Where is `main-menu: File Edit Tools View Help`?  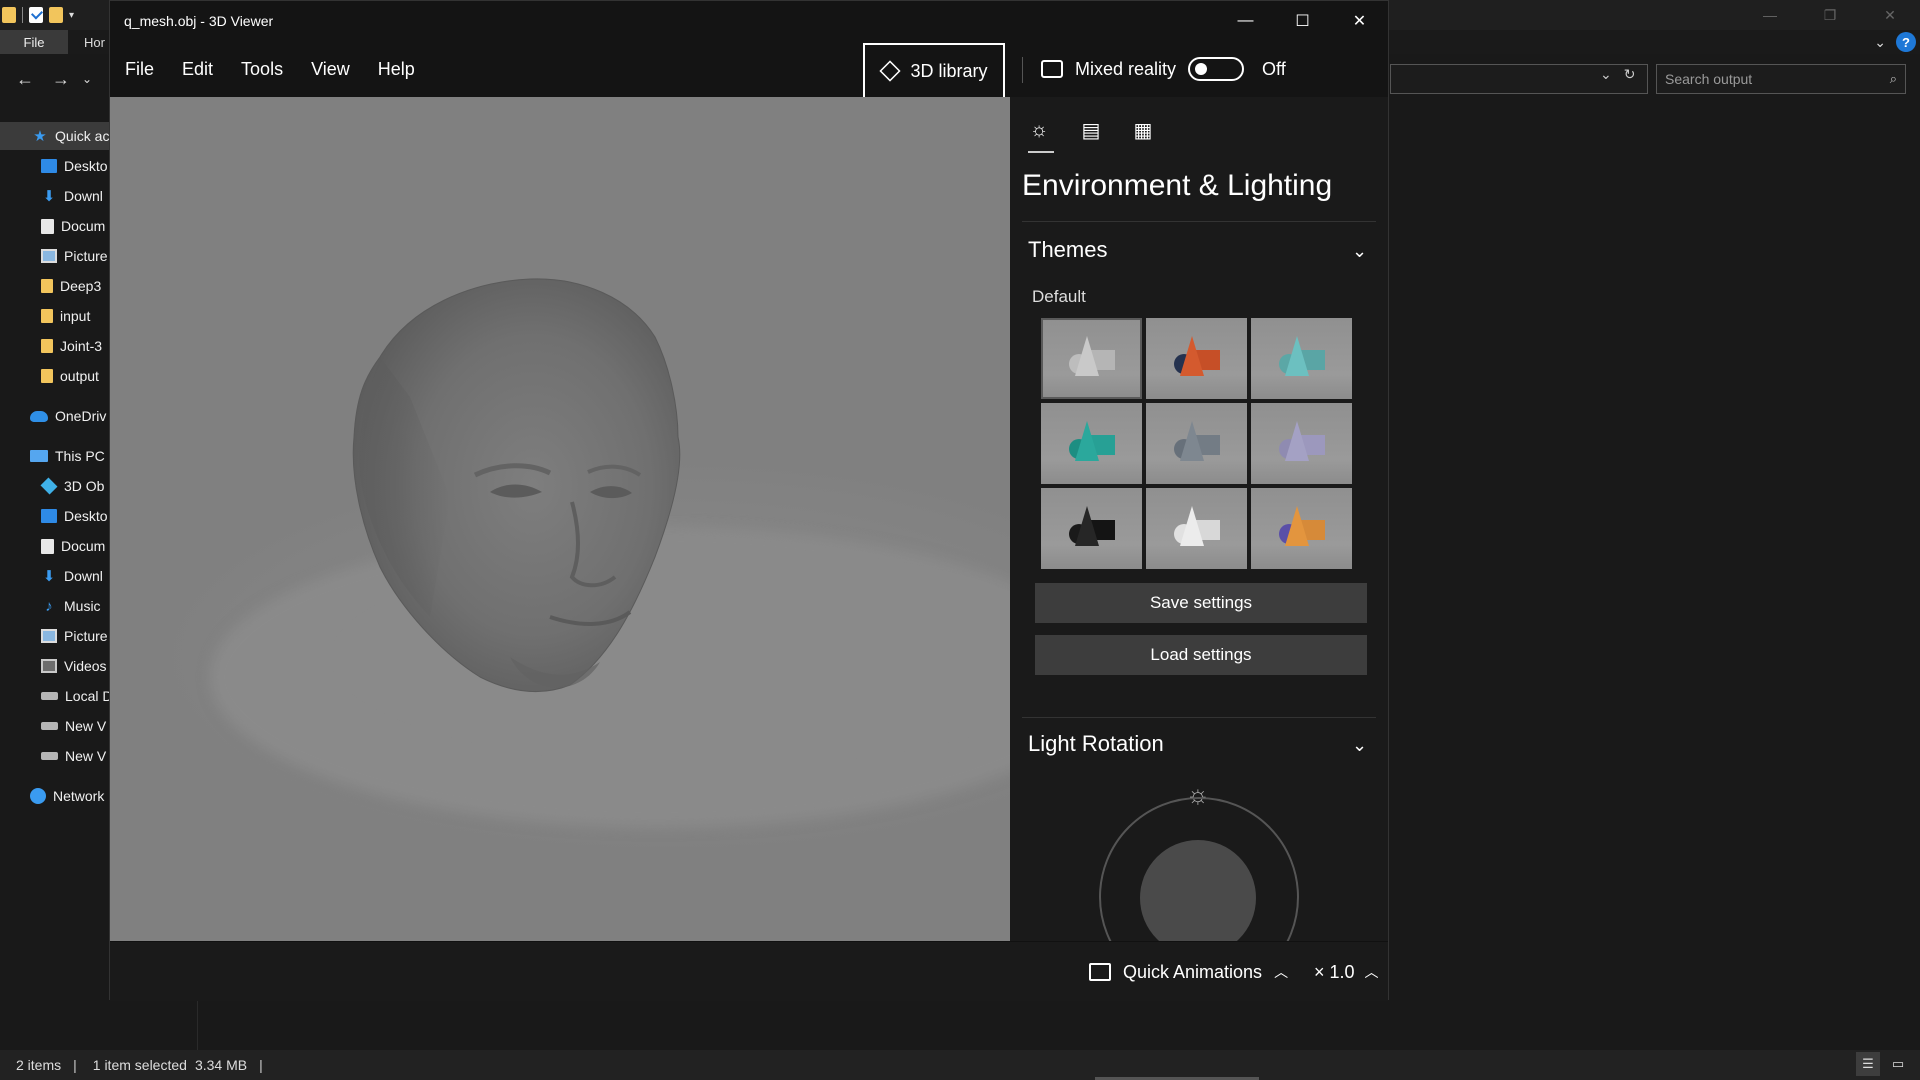
main-menu: File Edit Tools View Help is located at coordinates (269, 69).